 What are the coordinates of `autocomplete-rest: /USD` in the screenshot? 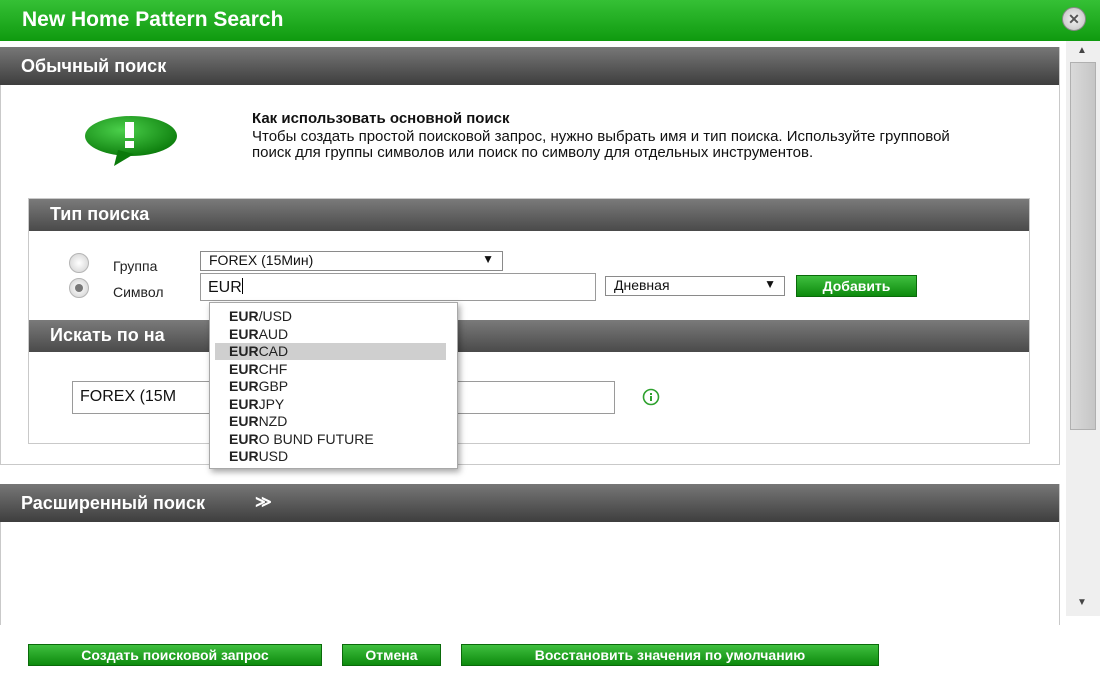 It's located at (275, 316).